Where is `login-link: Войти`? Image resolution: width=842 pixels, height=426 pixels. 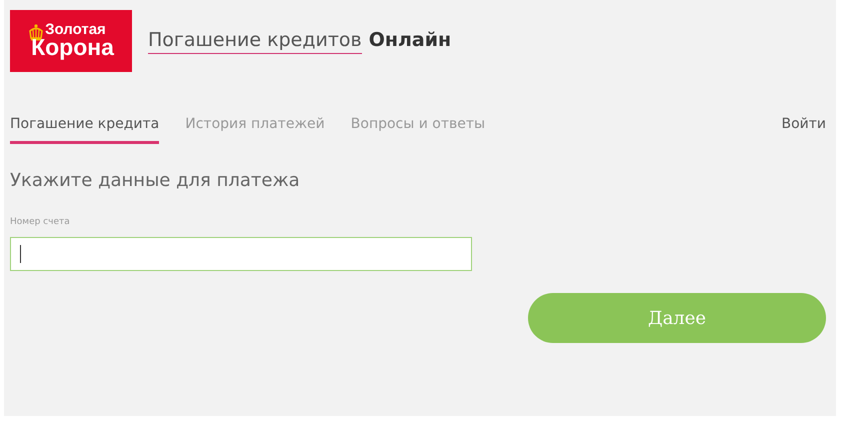
login-link: Войти is located at coordinates (803, 124).